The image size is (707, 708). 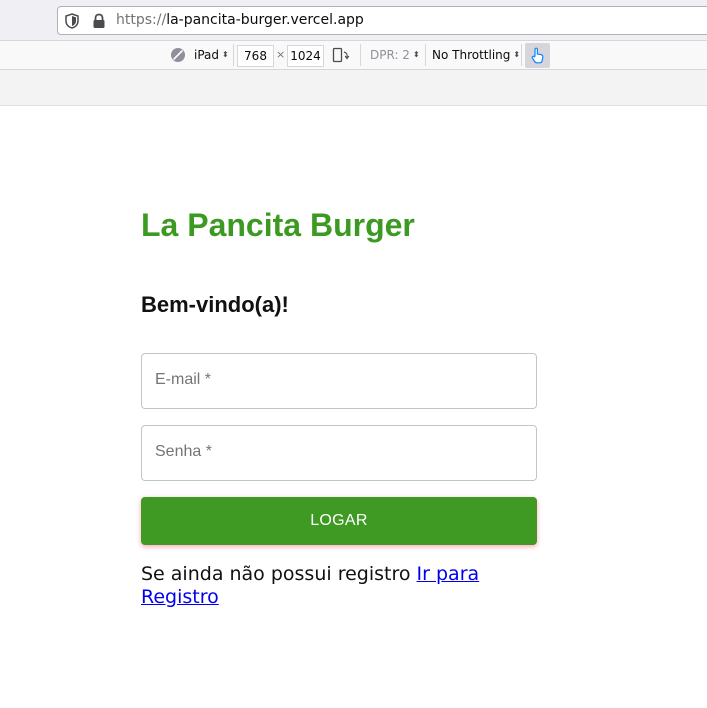 I want to click on touch-hand-icon, so click(x=537, y=55).